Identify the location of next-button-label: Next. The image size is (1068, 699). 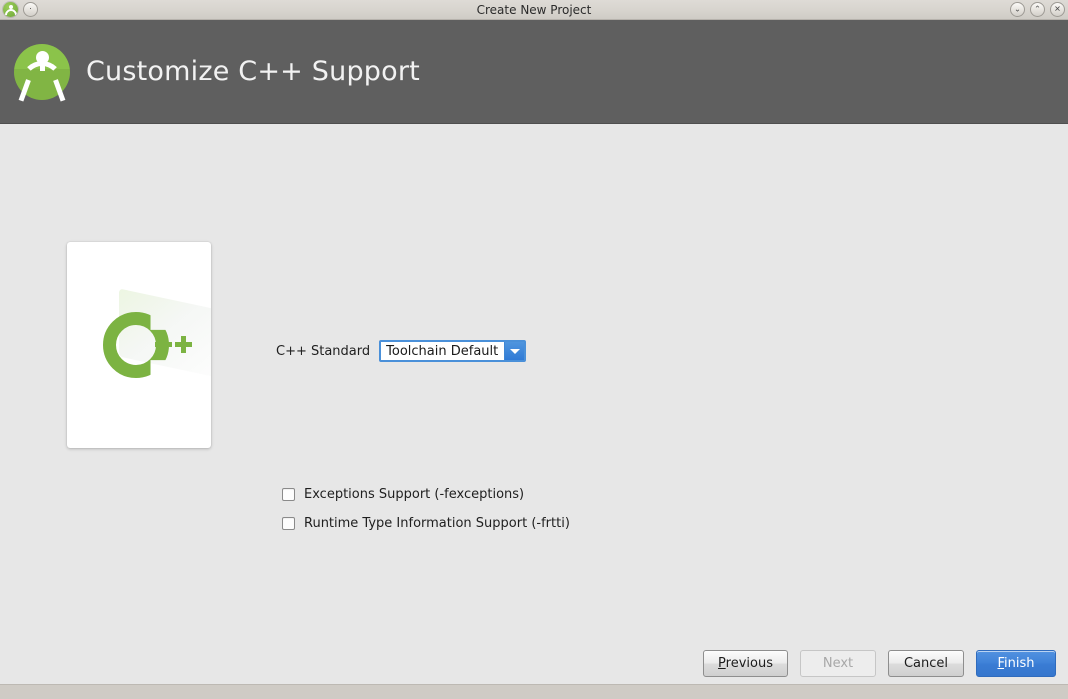
(838, 663).